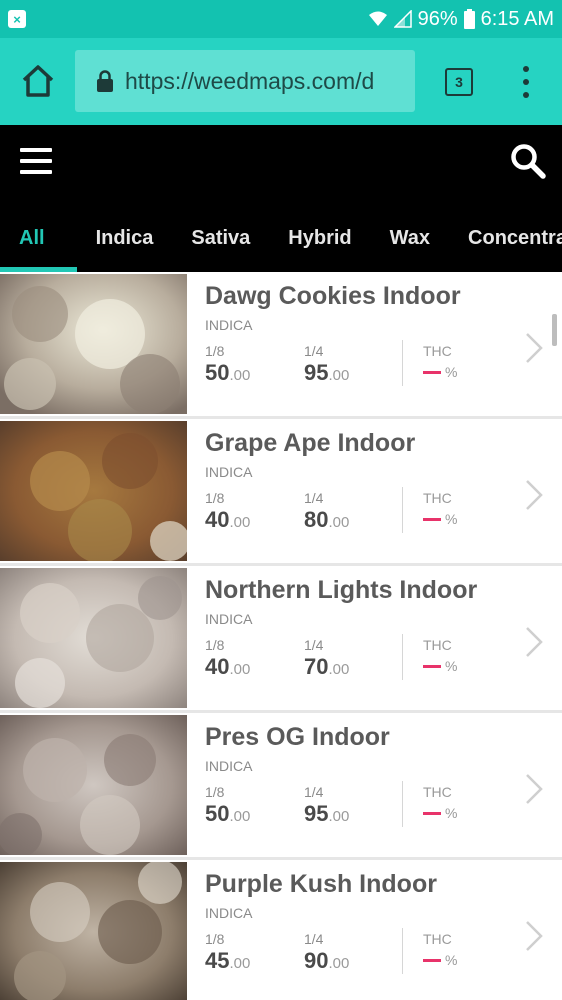 The image size is (562, 1000). Describe the element at coordinates (316, 666) in the screenshot. I see `price-value: 70` at that location.